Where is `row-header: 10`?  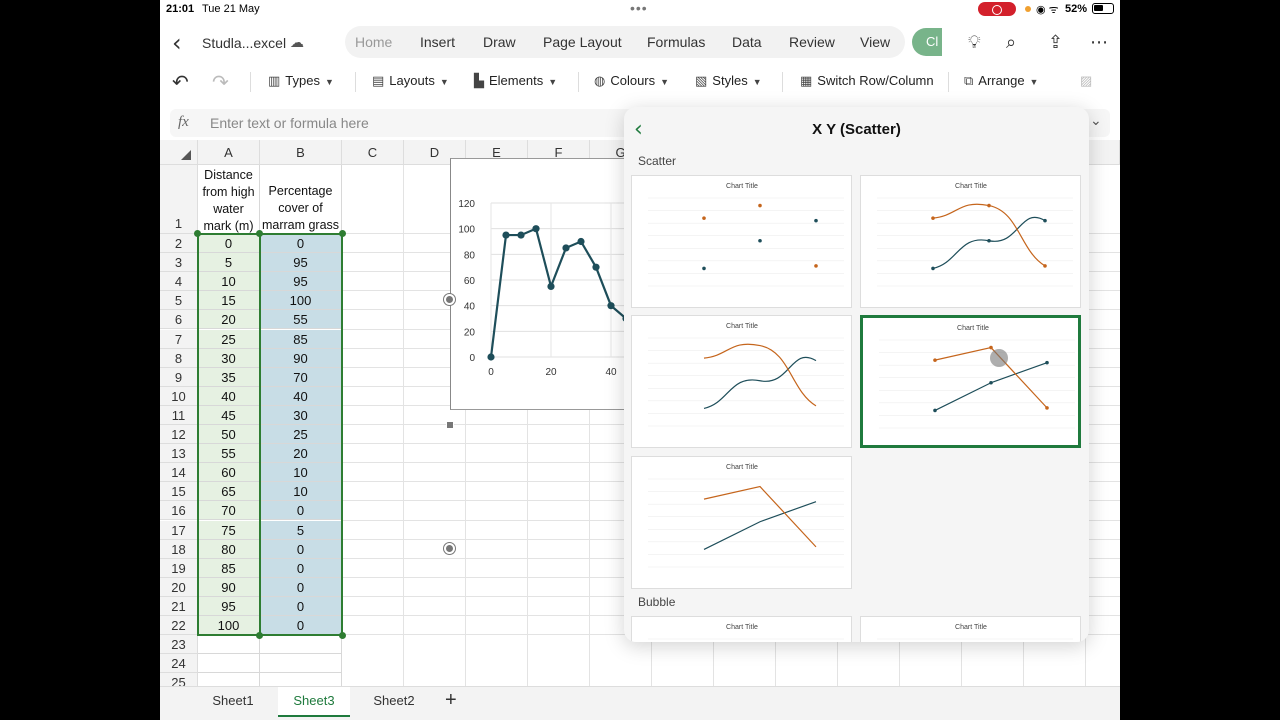 row-header: 10 is located at coordinates (179, 396).